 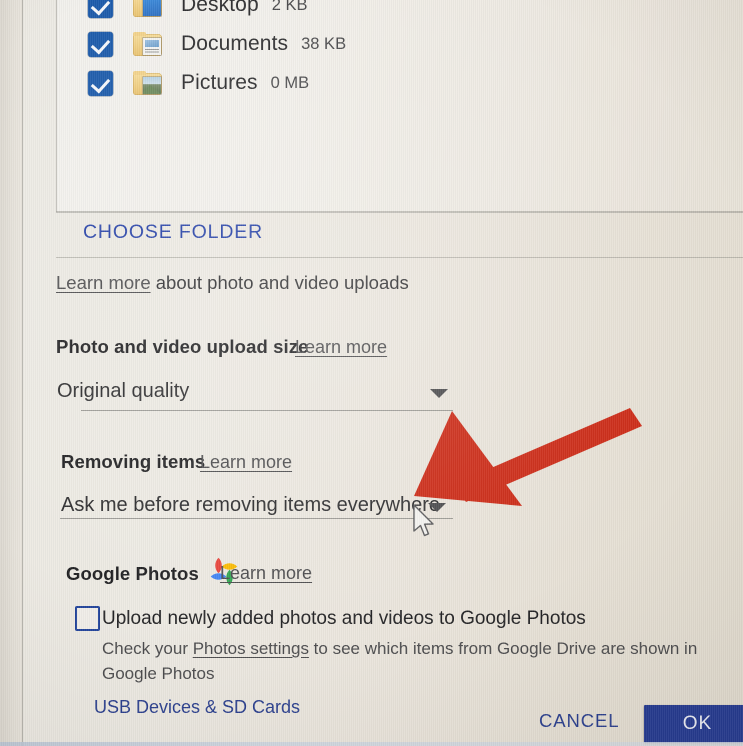 I want to click on upload-size-heading: Photo and video upload size, so click(x=182, y=346).